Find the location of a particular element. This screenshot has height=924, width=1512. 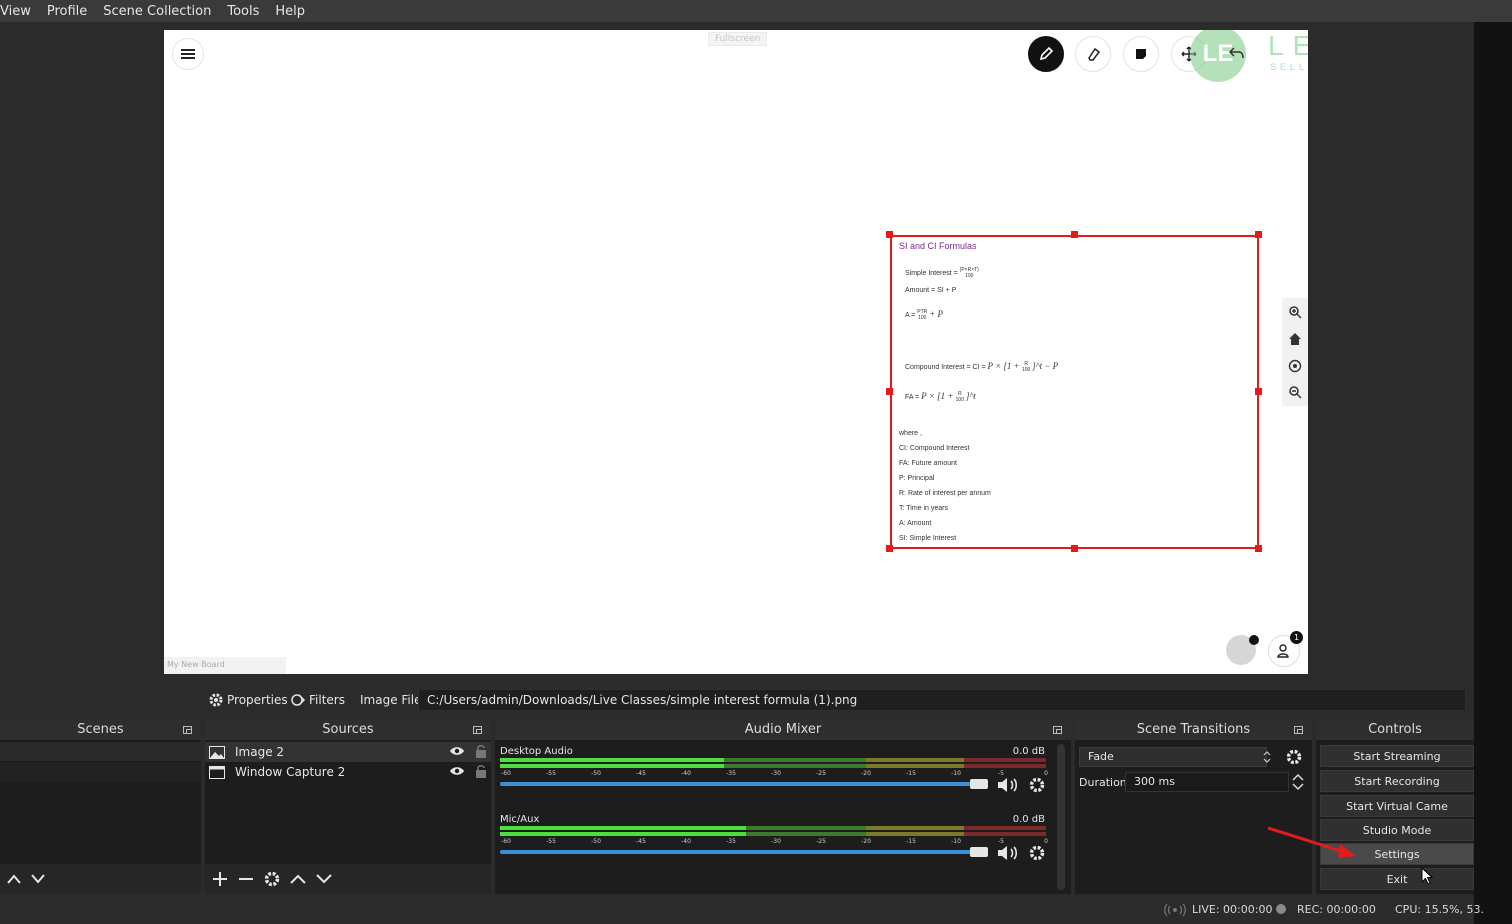

chevron-down-icon is located at coordinates (324, 879).